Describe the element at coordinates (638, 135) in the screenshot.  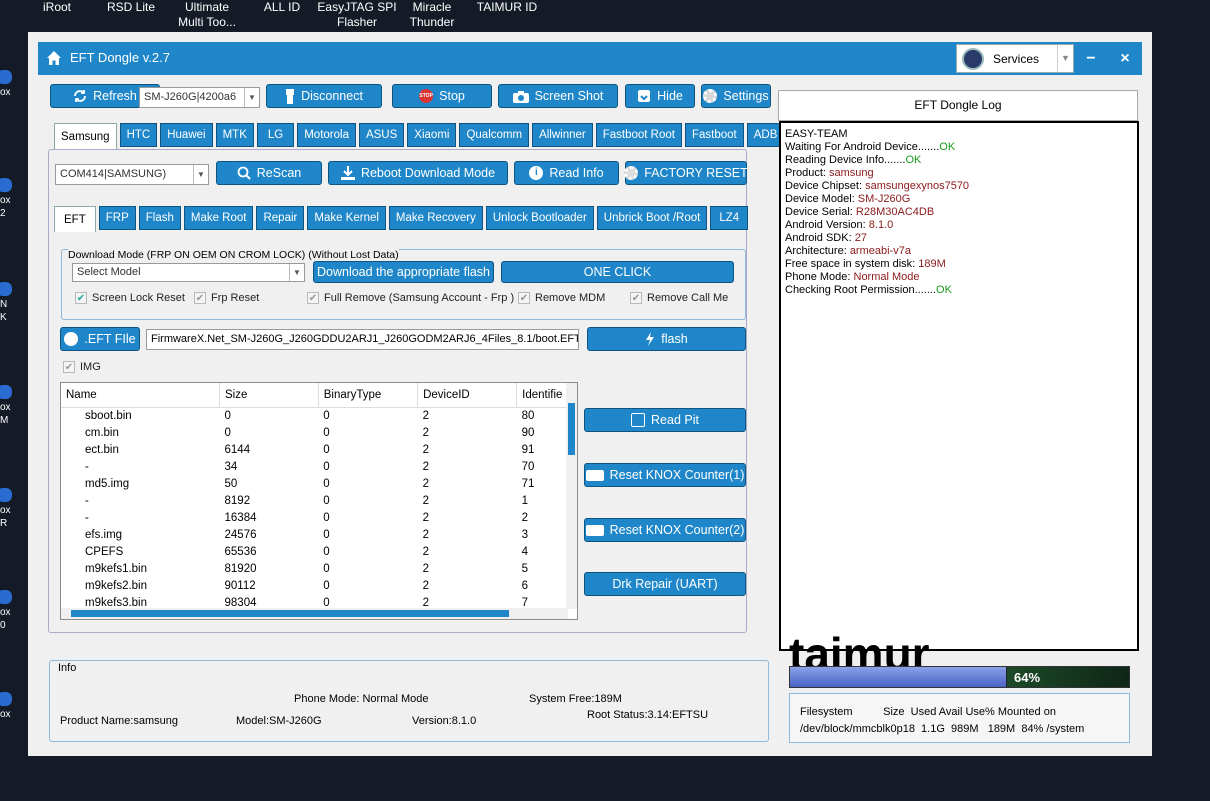
I see `tab-fastboot-root: Fastboot Root` at that location.